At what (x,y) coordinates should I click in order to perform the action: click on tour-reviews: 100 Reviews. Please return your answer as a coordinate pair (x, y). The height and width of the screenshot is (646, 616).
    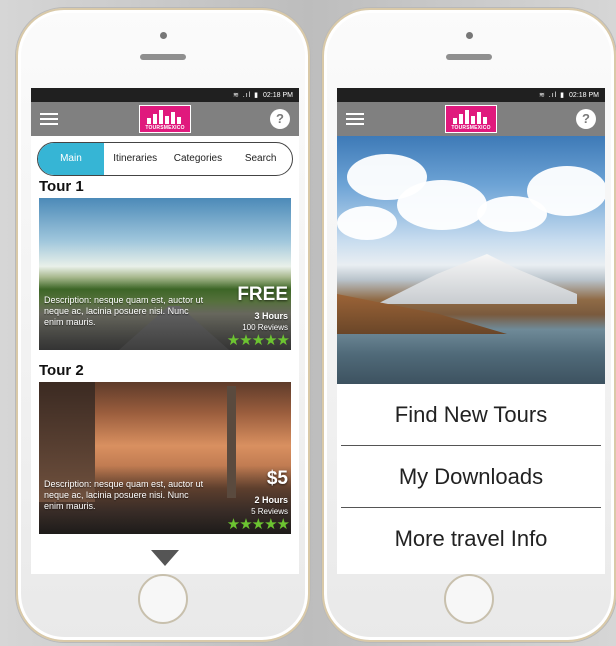
    Looking at the image, I should click on (265, 327).